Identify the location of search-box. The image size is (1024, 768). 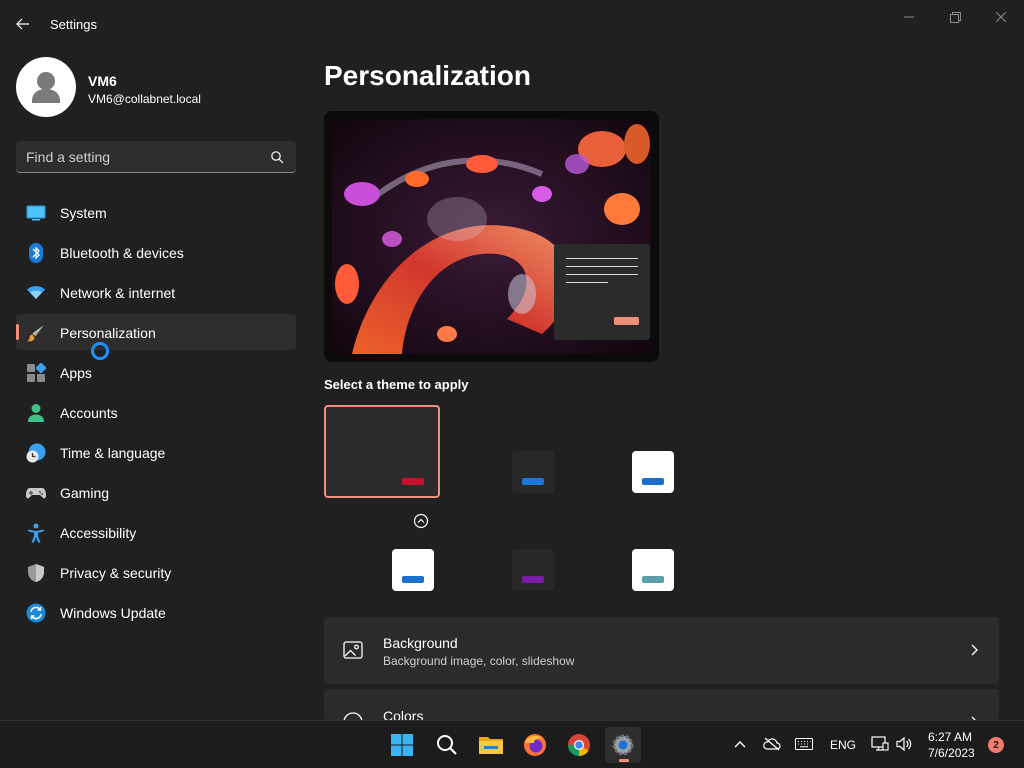
(156, 157).